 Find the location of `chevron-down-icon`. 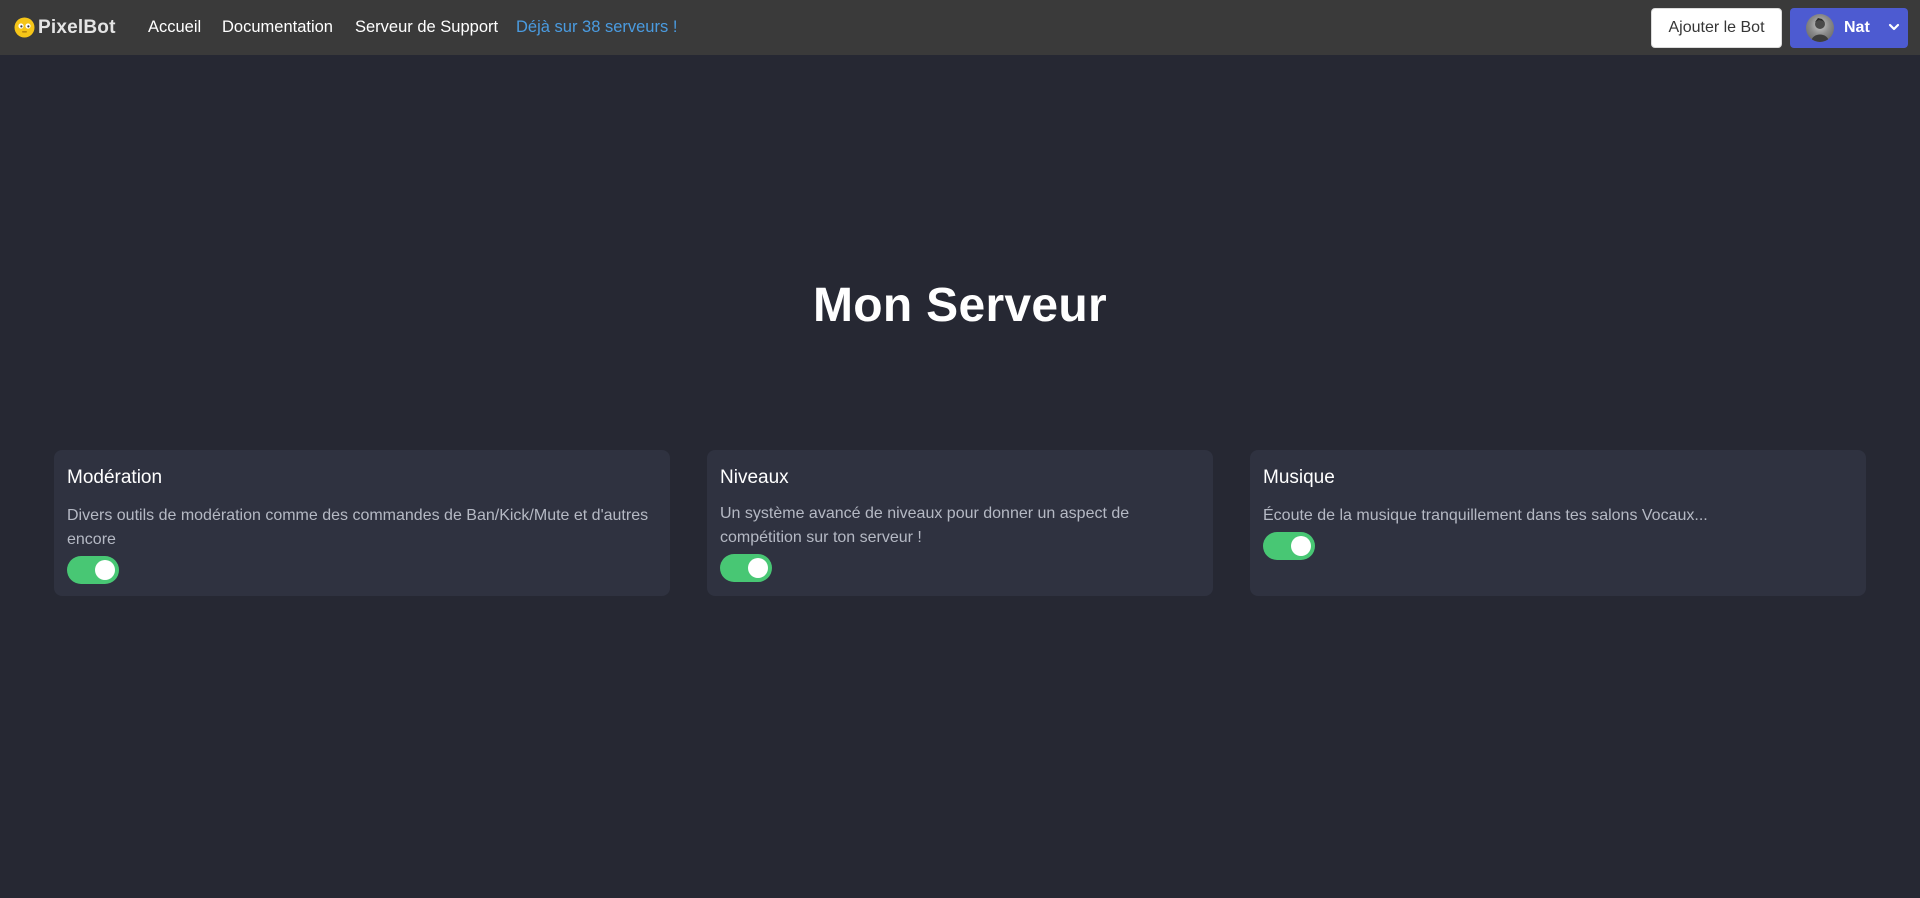

chevron-down-icon is located at coordinates (1894, 27).